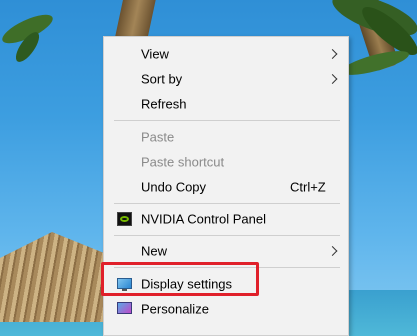 The height and width of the screenshot is (336, 417). Describe the element at coordinates (158, 137) in the screenshot. I see `menu-item-label: Paste` at that location.